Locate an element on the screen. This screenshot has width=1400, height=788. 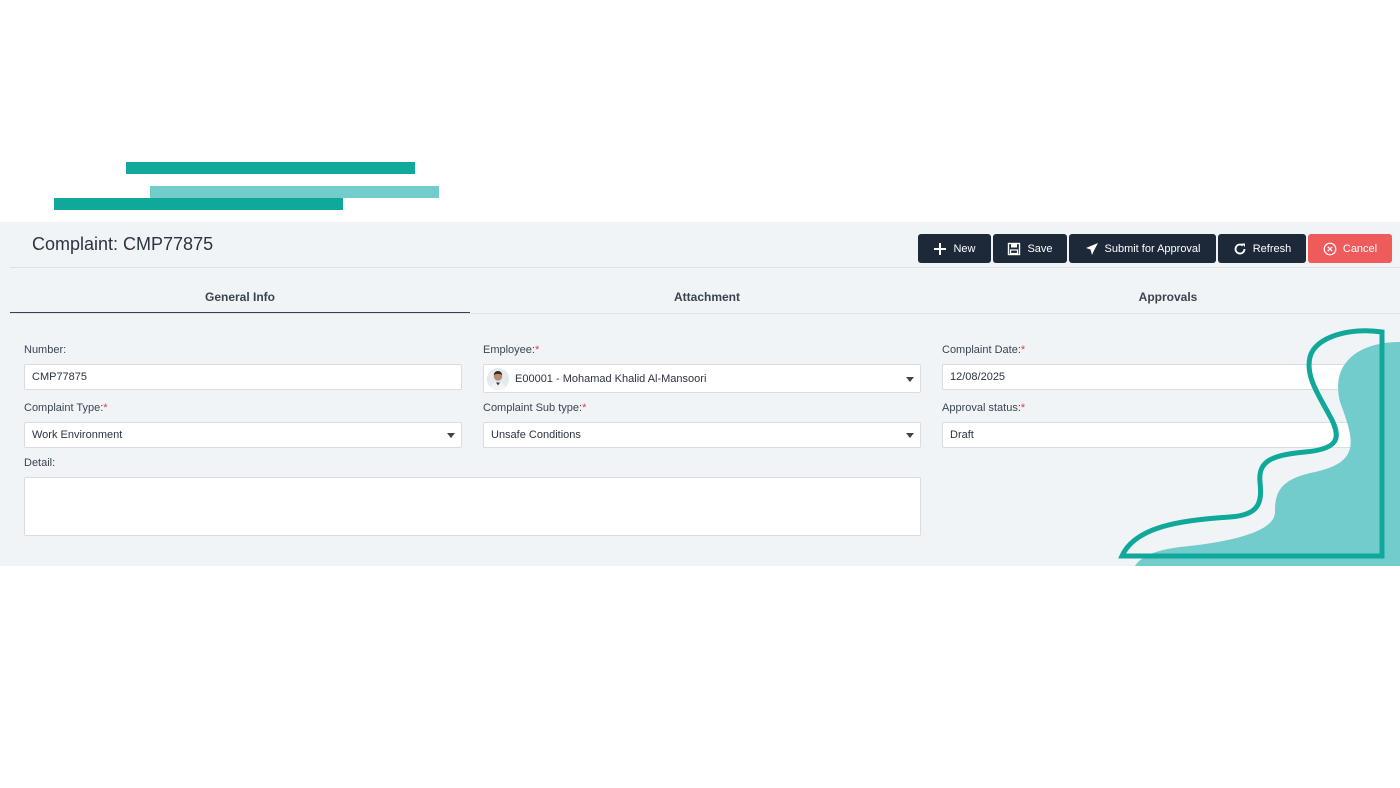
paper-plane-icon is located at coordinates (1092, 249).